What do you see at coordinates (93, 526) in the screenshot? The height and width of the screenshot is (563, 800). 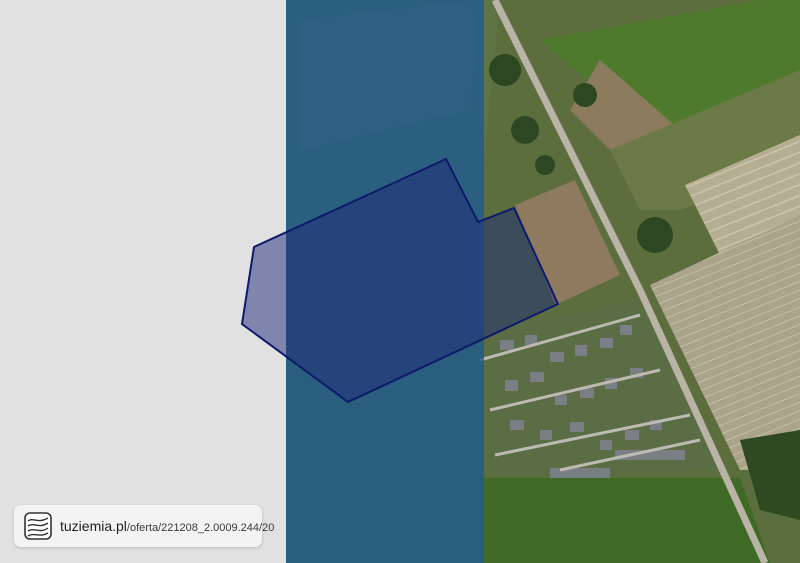 I see `watermark-site: tuziemia.pl` at bounding box center [93, 526].